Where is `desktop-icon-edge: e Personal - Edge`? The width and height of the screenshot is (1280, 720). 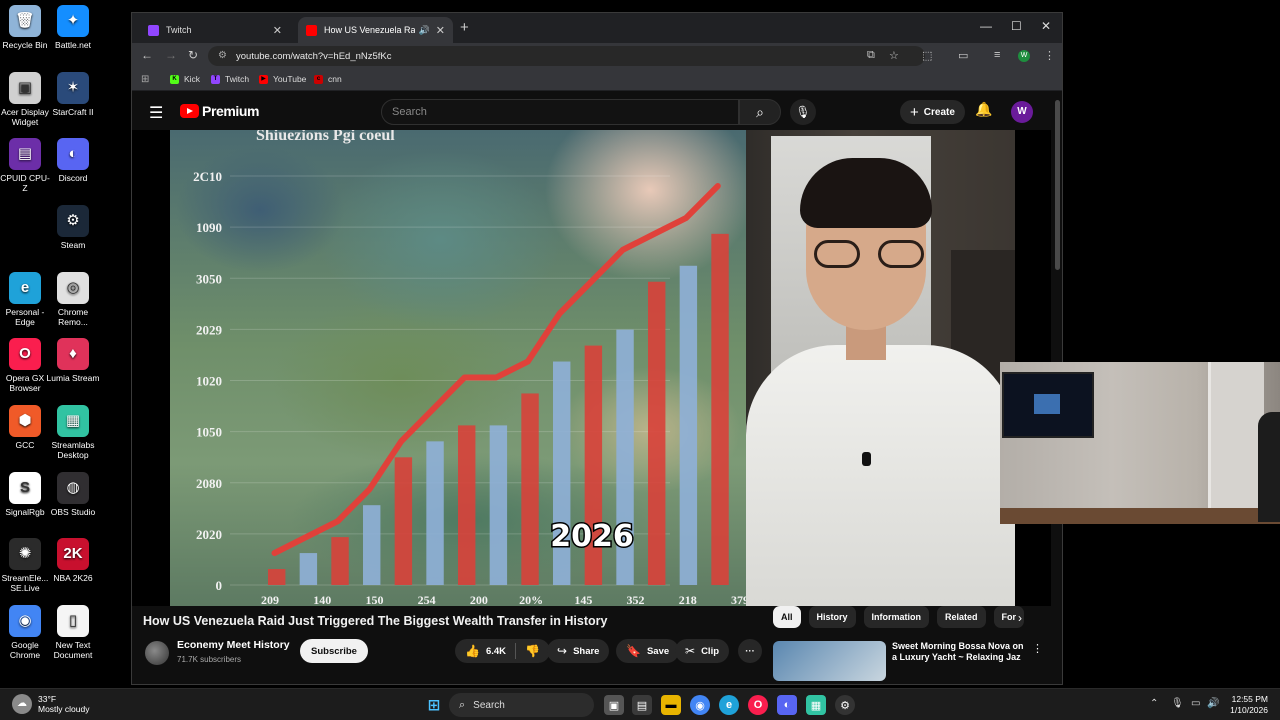 desktop-icon-edge: e Personal - Edge is located at coordinates (26, 299).